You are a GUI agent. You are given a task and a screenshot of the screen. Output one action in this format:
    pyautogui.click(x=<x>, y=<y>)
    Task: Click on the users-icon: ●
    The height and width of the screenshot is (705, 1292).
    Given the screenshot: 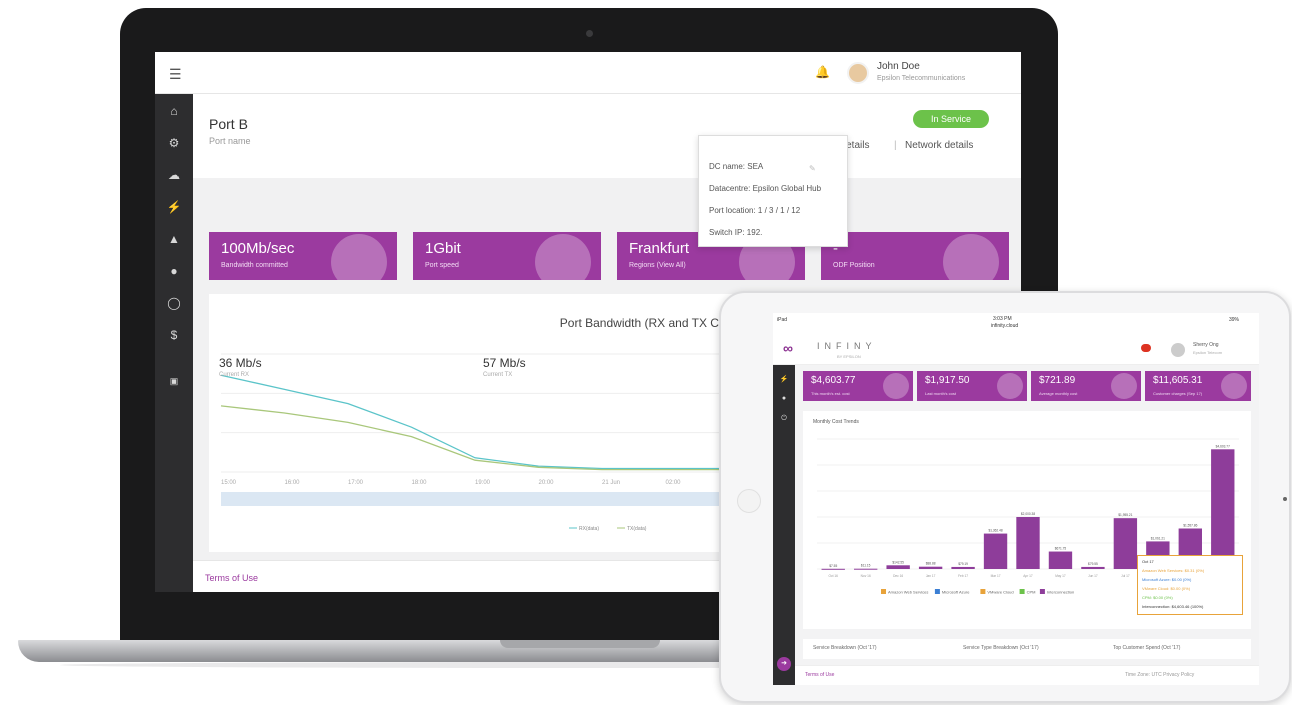 What is the action you would take?
    pyautogui.click(x=174, y=271)
    